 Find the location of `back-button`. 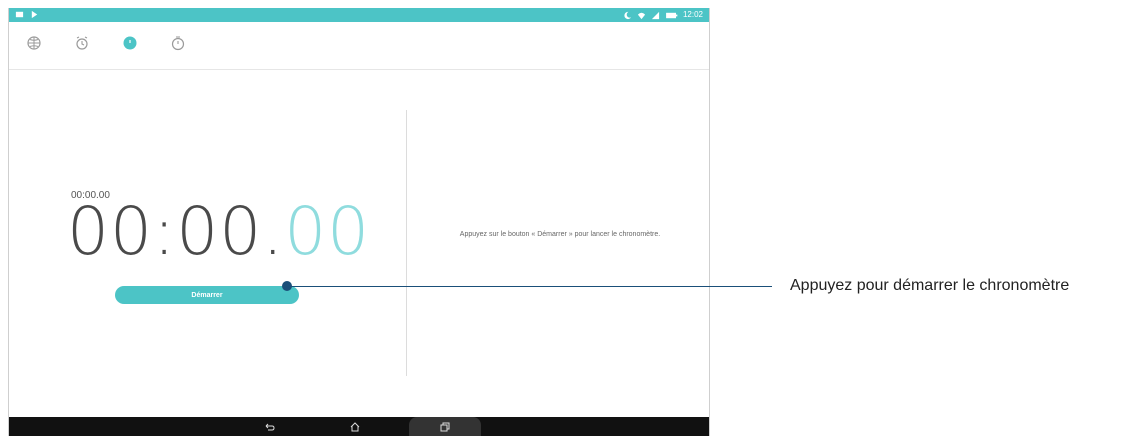

back-button is located at coordinates (269, 426).